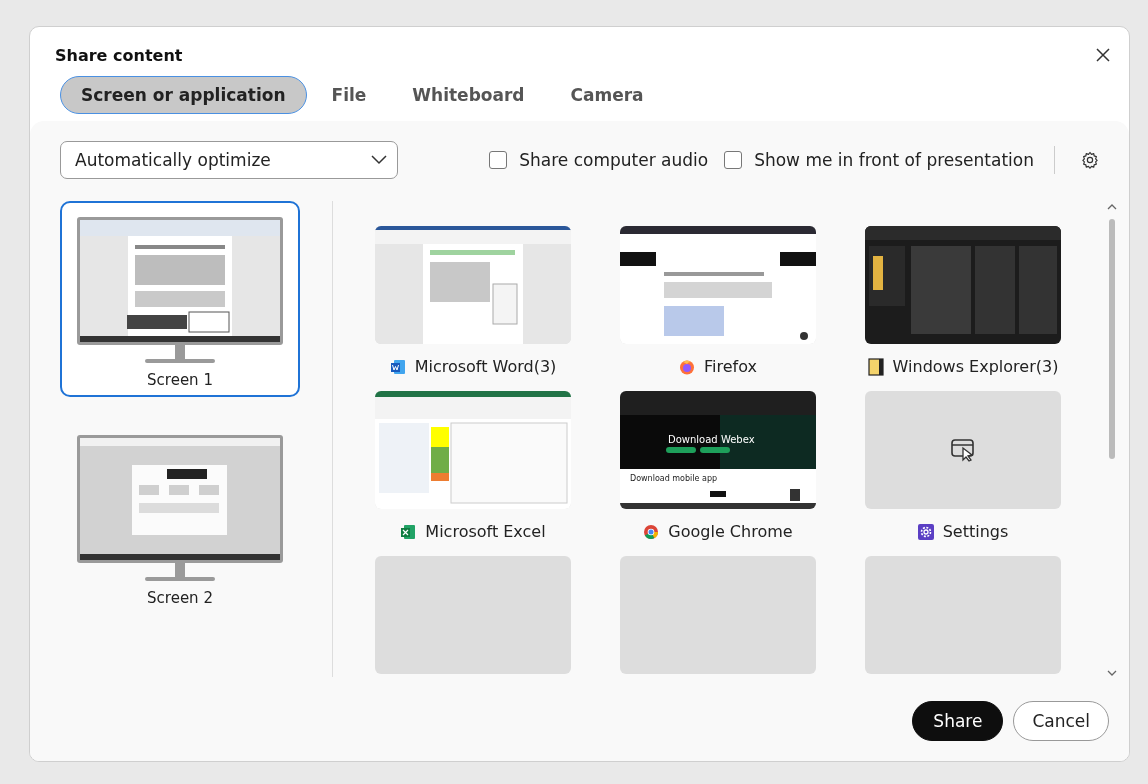  What do you see at coordinates (119, 55) in the screenshot?
I see `dialog-title: Share content` at bounding box center [119, 55].